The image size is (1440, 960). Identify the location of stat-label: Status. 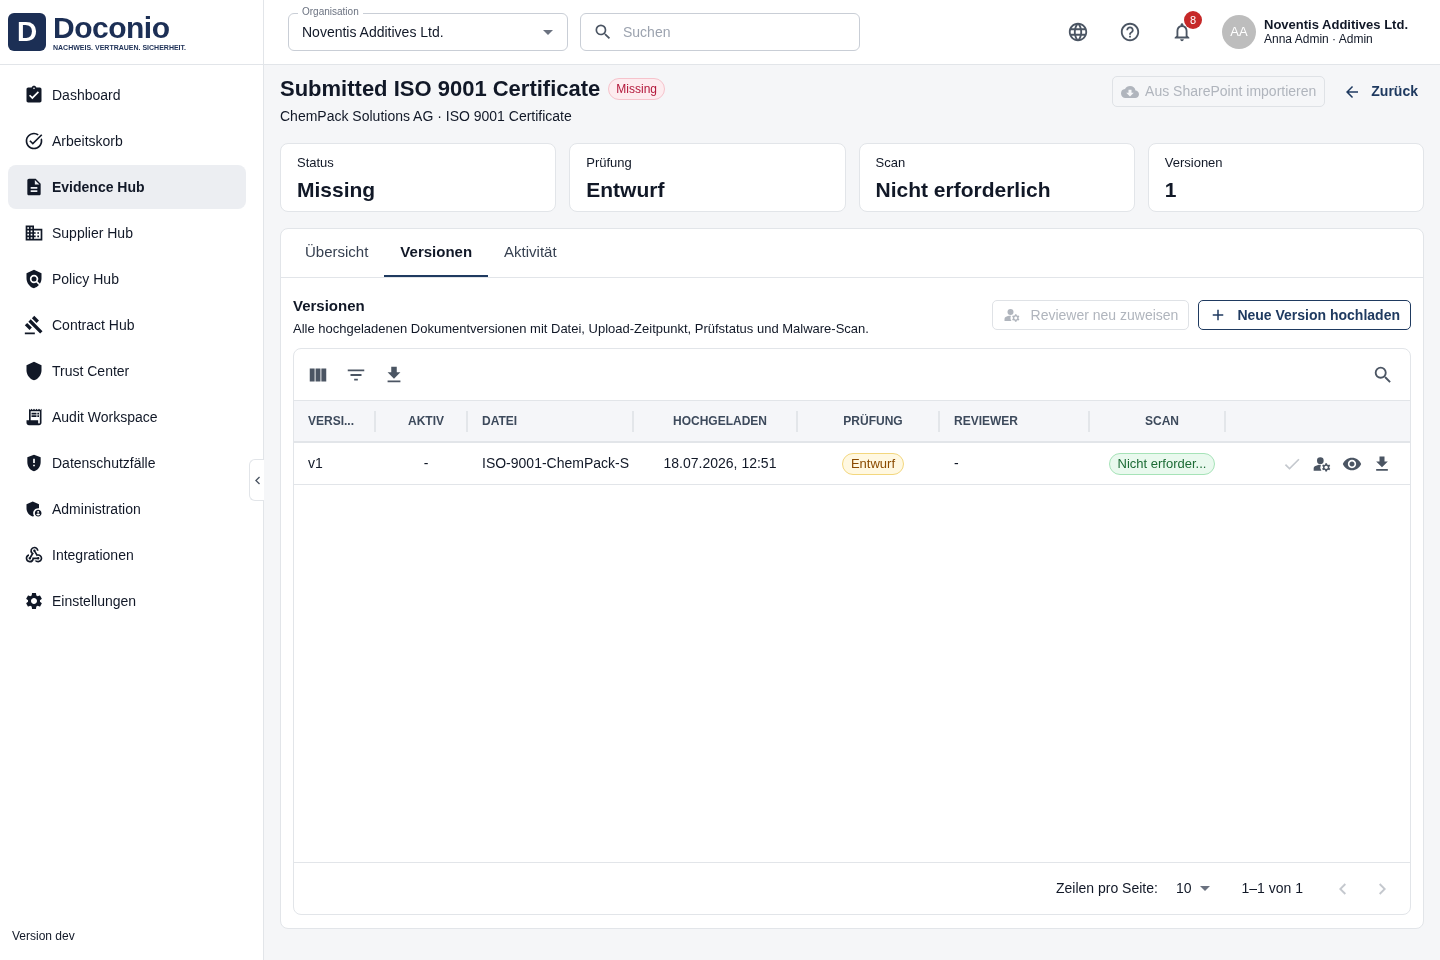
(316, 163).